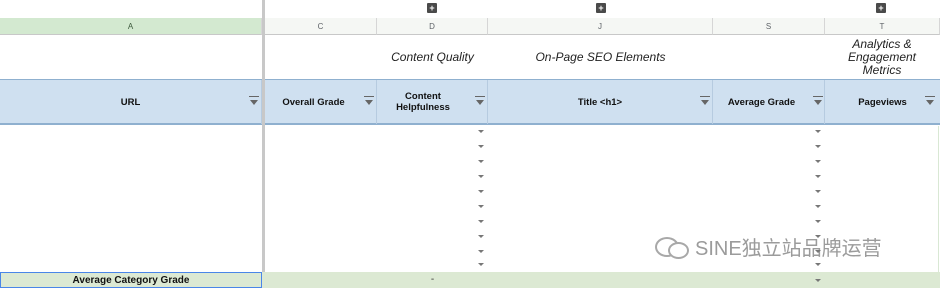  Describe the element at coordinates (263, 144) in the screenshot. I see `frozen-column-divider` at that location.